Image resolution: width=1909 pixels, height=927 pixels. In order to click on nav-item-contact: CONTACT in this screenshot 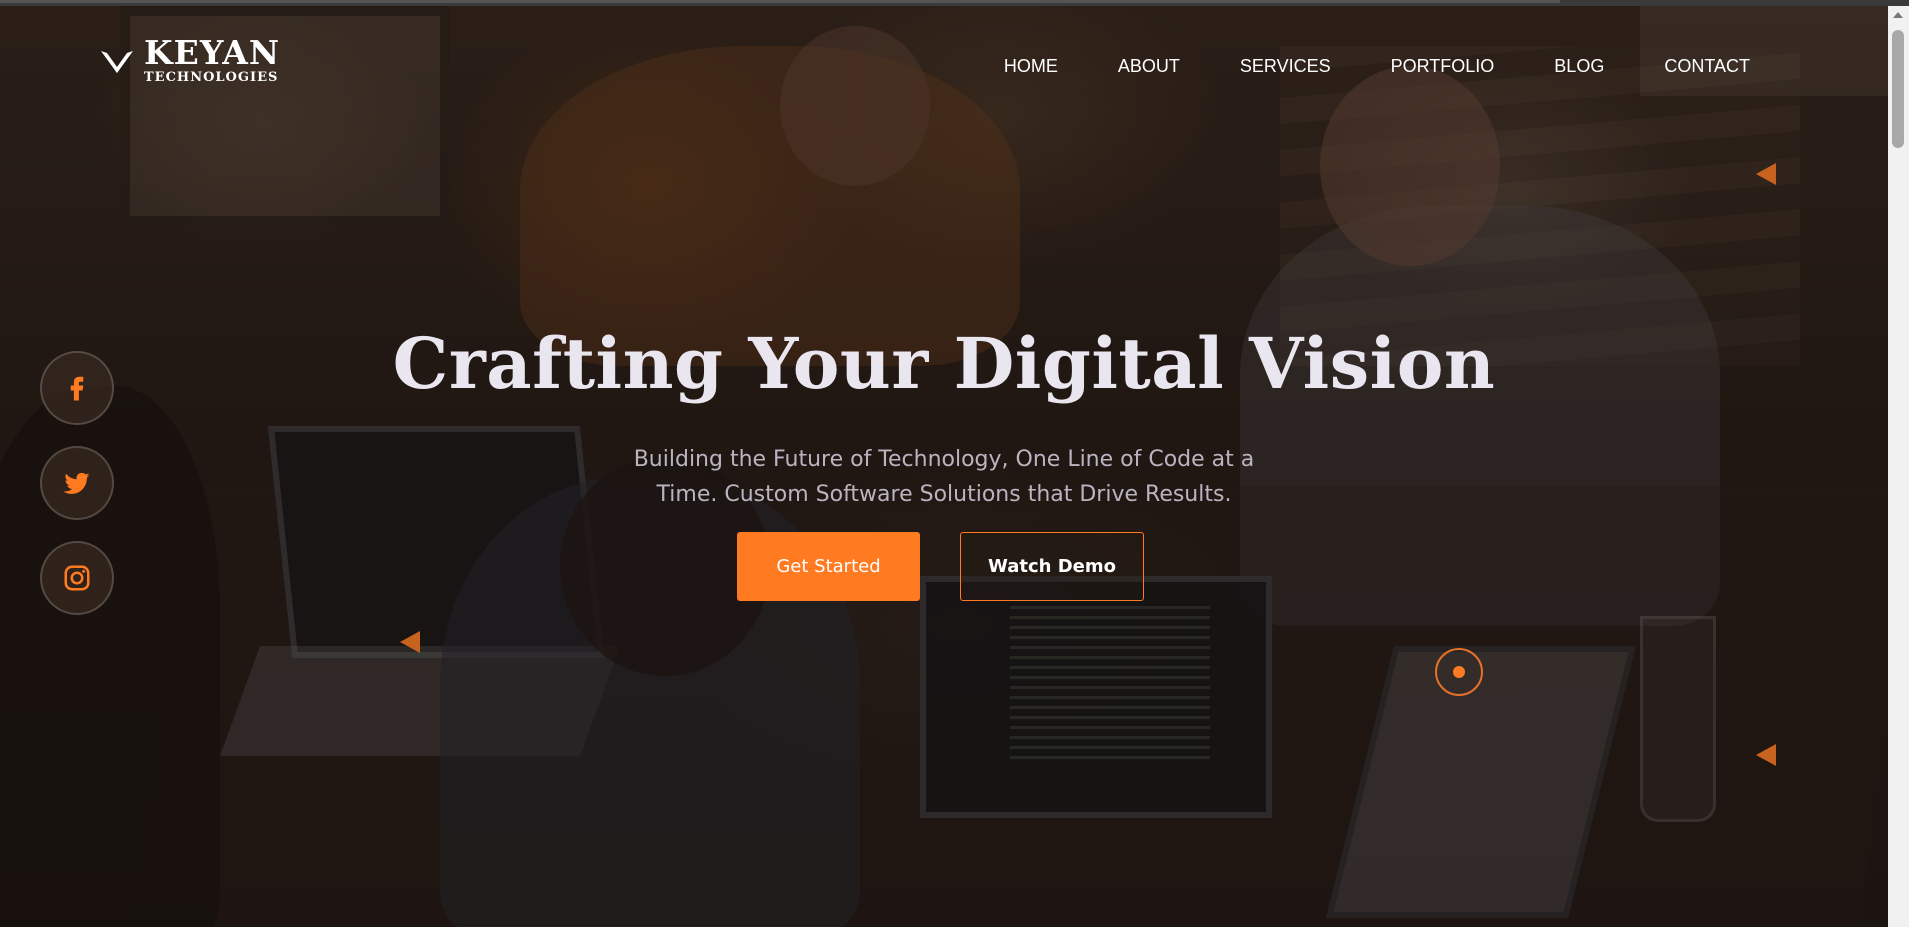, I will do `click(1707, 66)`.